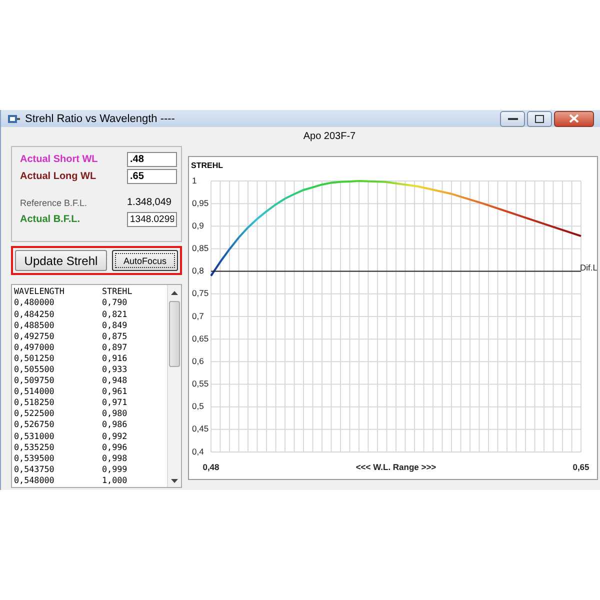 The width and height of the screenshot is (600, 600). What do you see at coordinates (152, 176) in the screenshot?
I see `long-wl-field: .65` at bounding box center [152, 176].